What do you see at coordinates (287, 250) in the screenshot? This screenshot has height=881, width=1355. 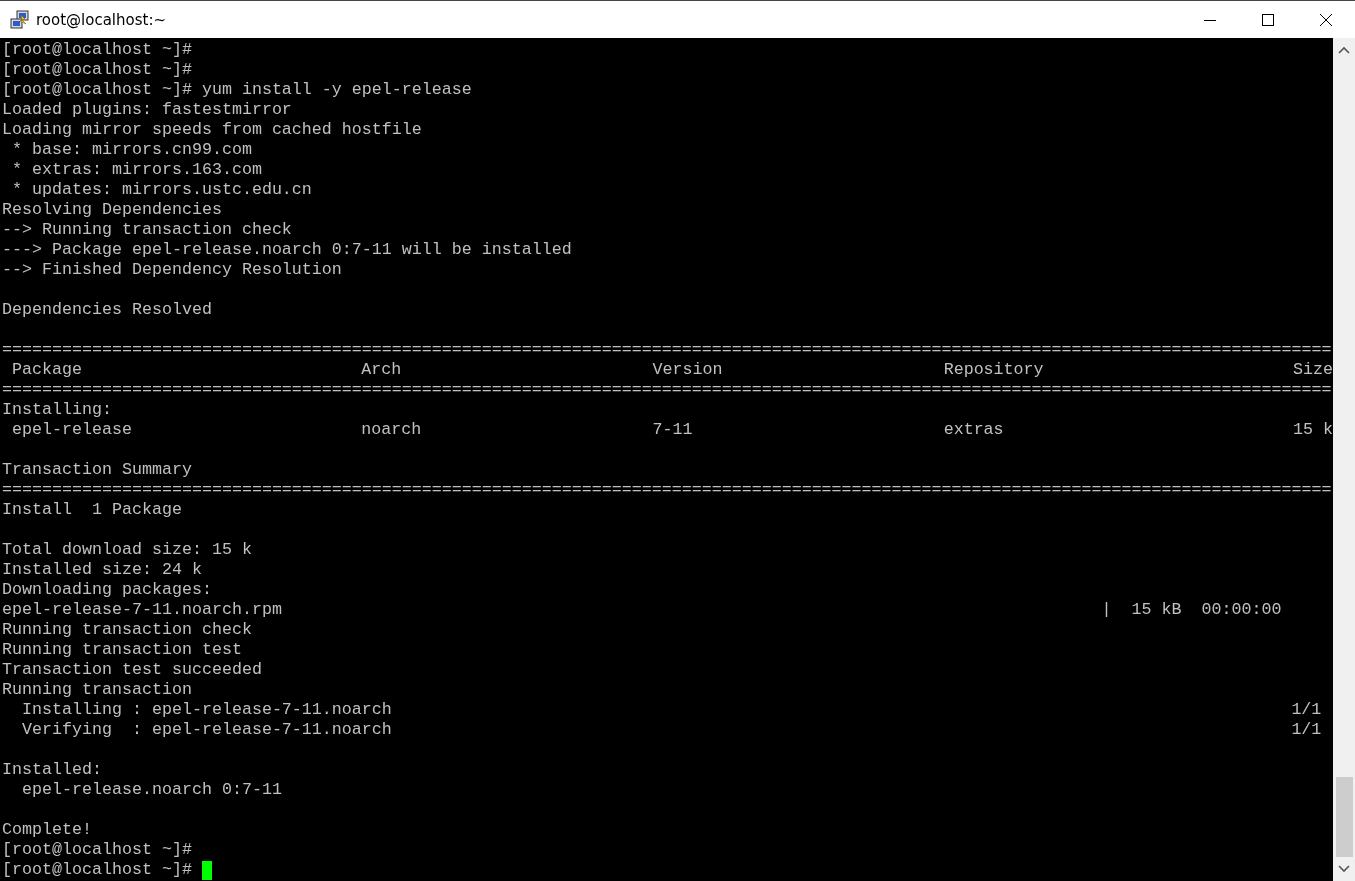 I see `terminal-line: ---> Package epel-release.noarch 0:7-11 will be installed` at bounding box center [287, 250].